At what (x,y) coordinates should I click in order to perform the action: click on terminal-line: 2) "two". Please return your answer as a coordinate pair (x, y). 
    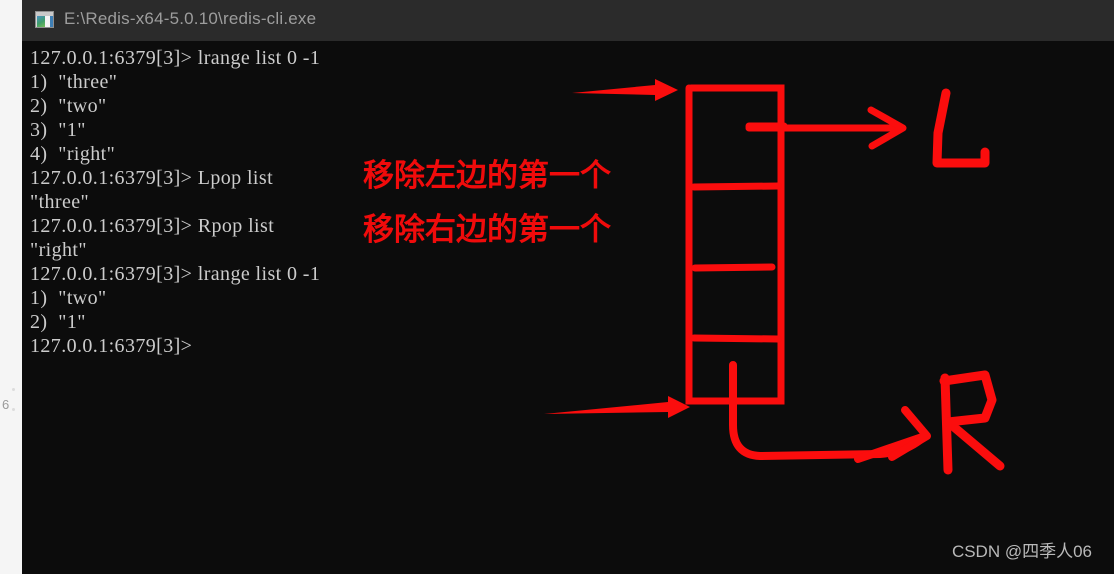
    Looking at the image, I should click on (68, 106).